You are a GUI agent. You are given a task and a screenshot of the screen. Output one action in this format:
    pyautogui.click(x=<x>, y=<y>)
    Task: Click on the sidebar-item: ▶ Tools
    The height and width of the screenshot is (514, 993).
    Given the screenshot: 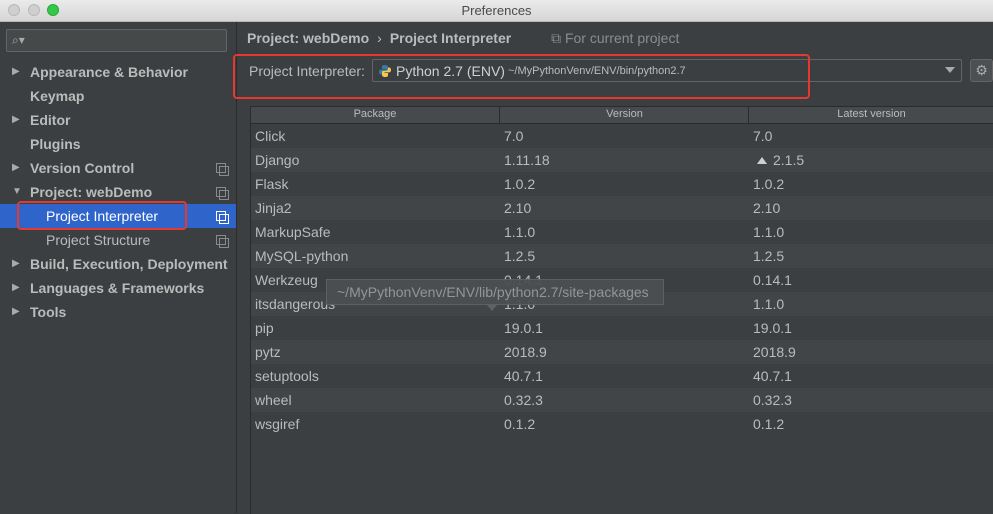 What is the action you would take?
    pyautogui.click(x=118, y=312)
    